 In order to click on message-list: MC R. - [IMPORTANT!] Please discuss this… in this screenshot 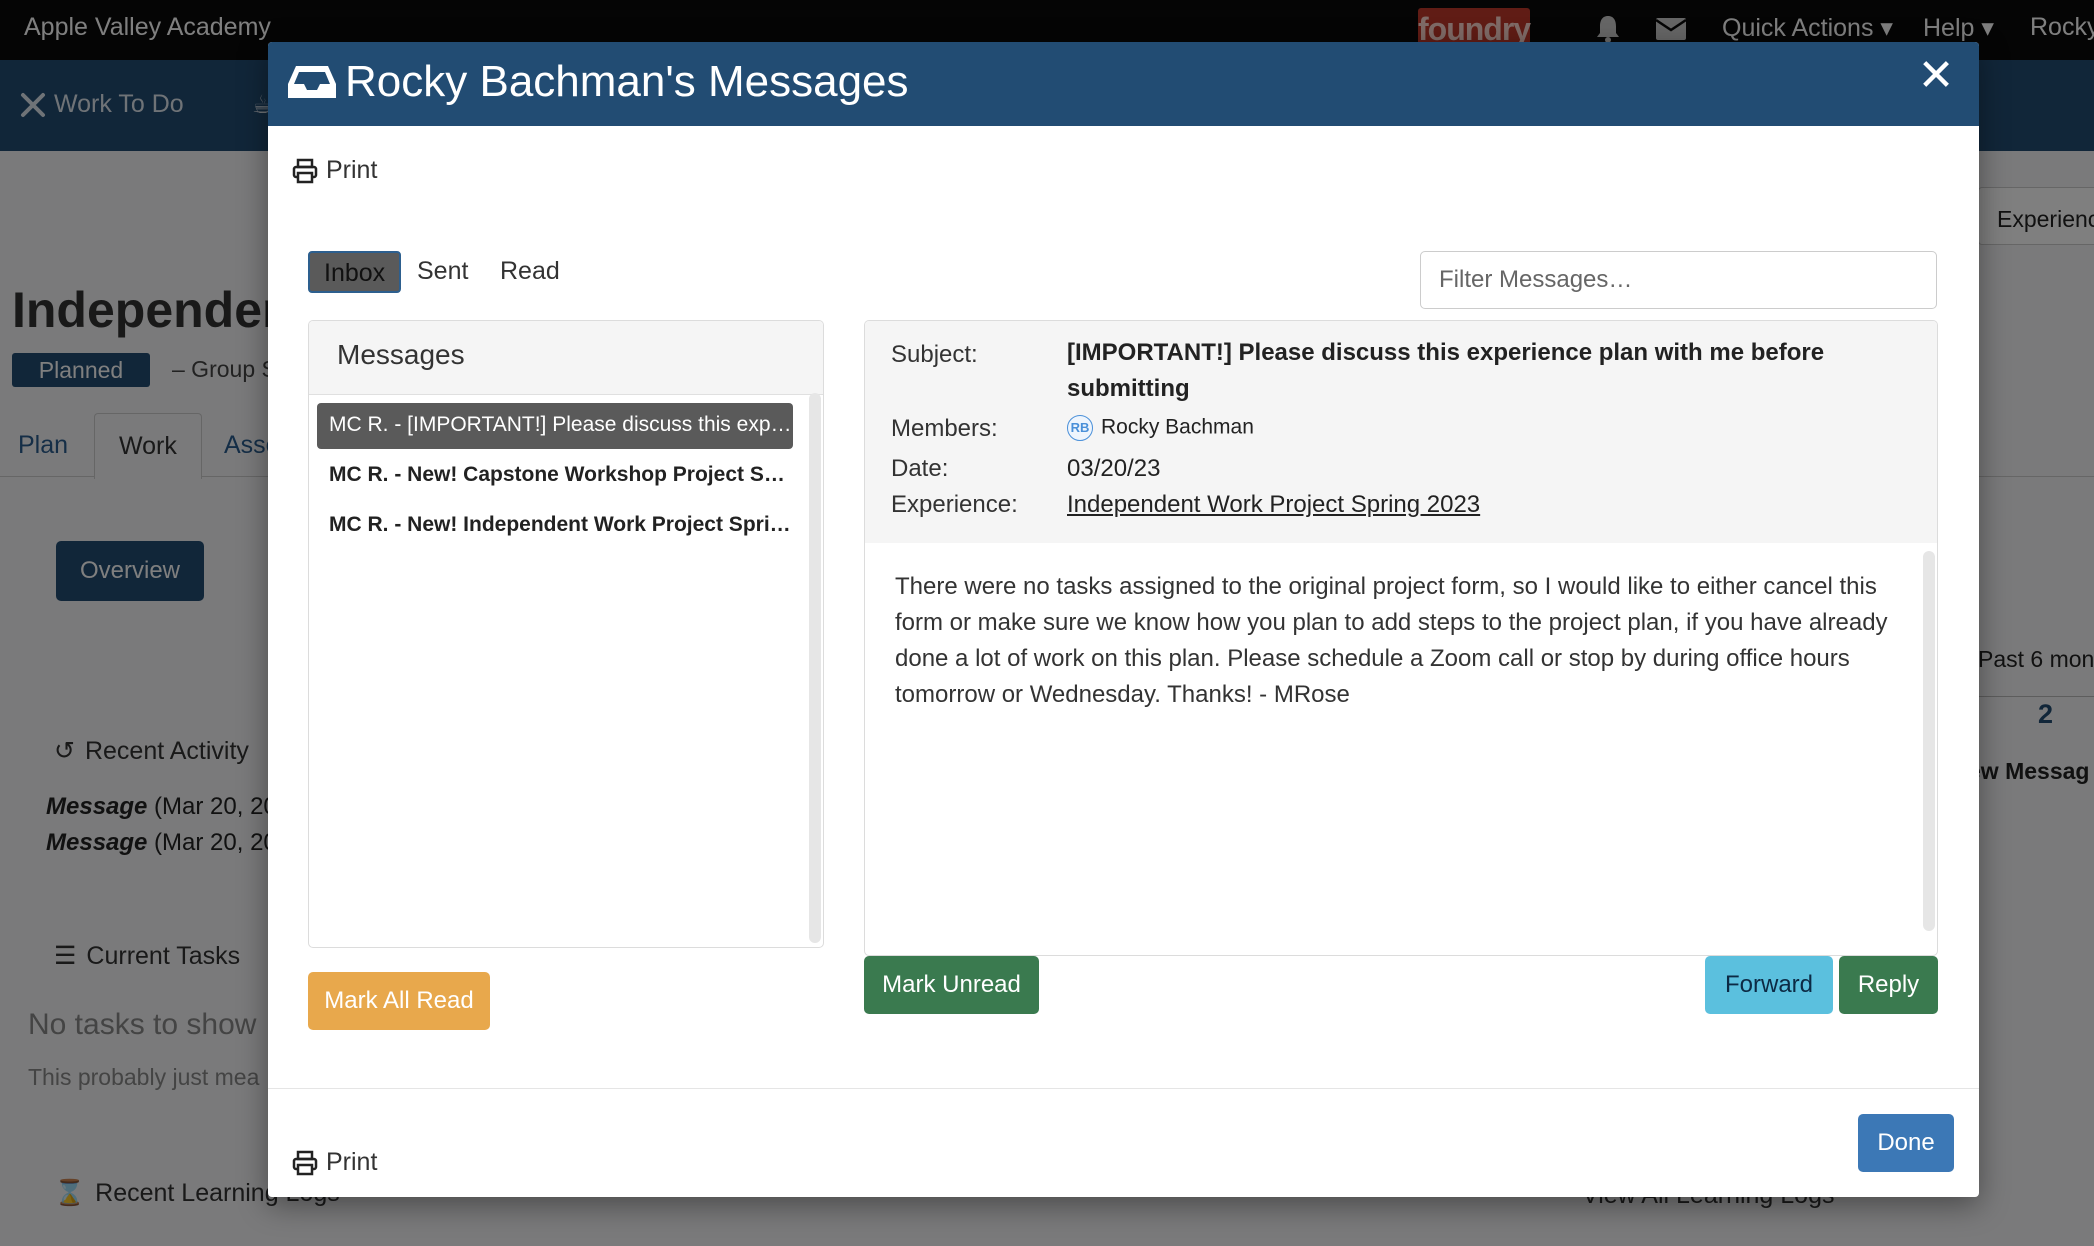, I will do `click(555, 478)`.